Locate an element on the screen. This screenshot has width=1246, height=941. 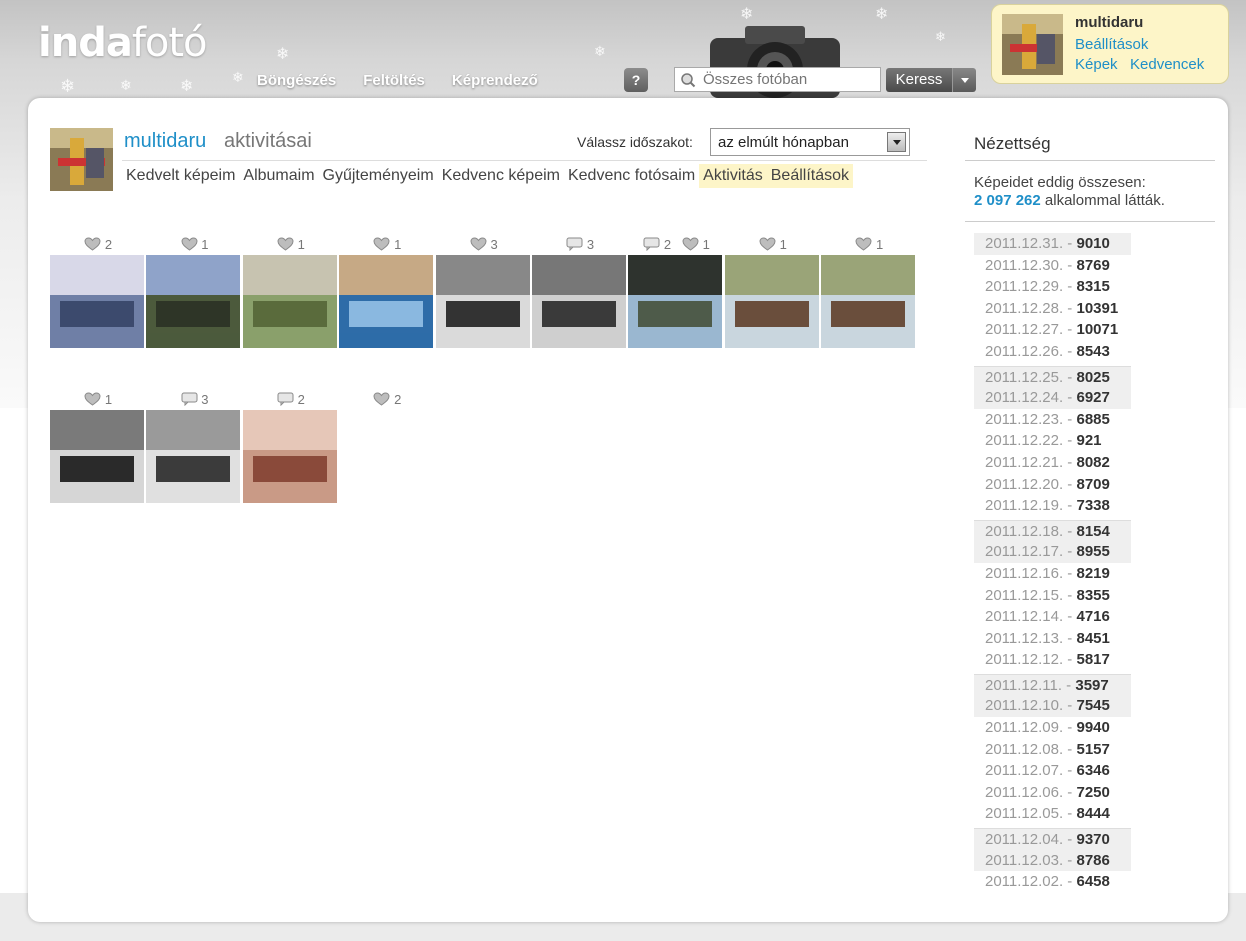
tab-collections: Gyűjteményeim is located at coordinates (378, 176).